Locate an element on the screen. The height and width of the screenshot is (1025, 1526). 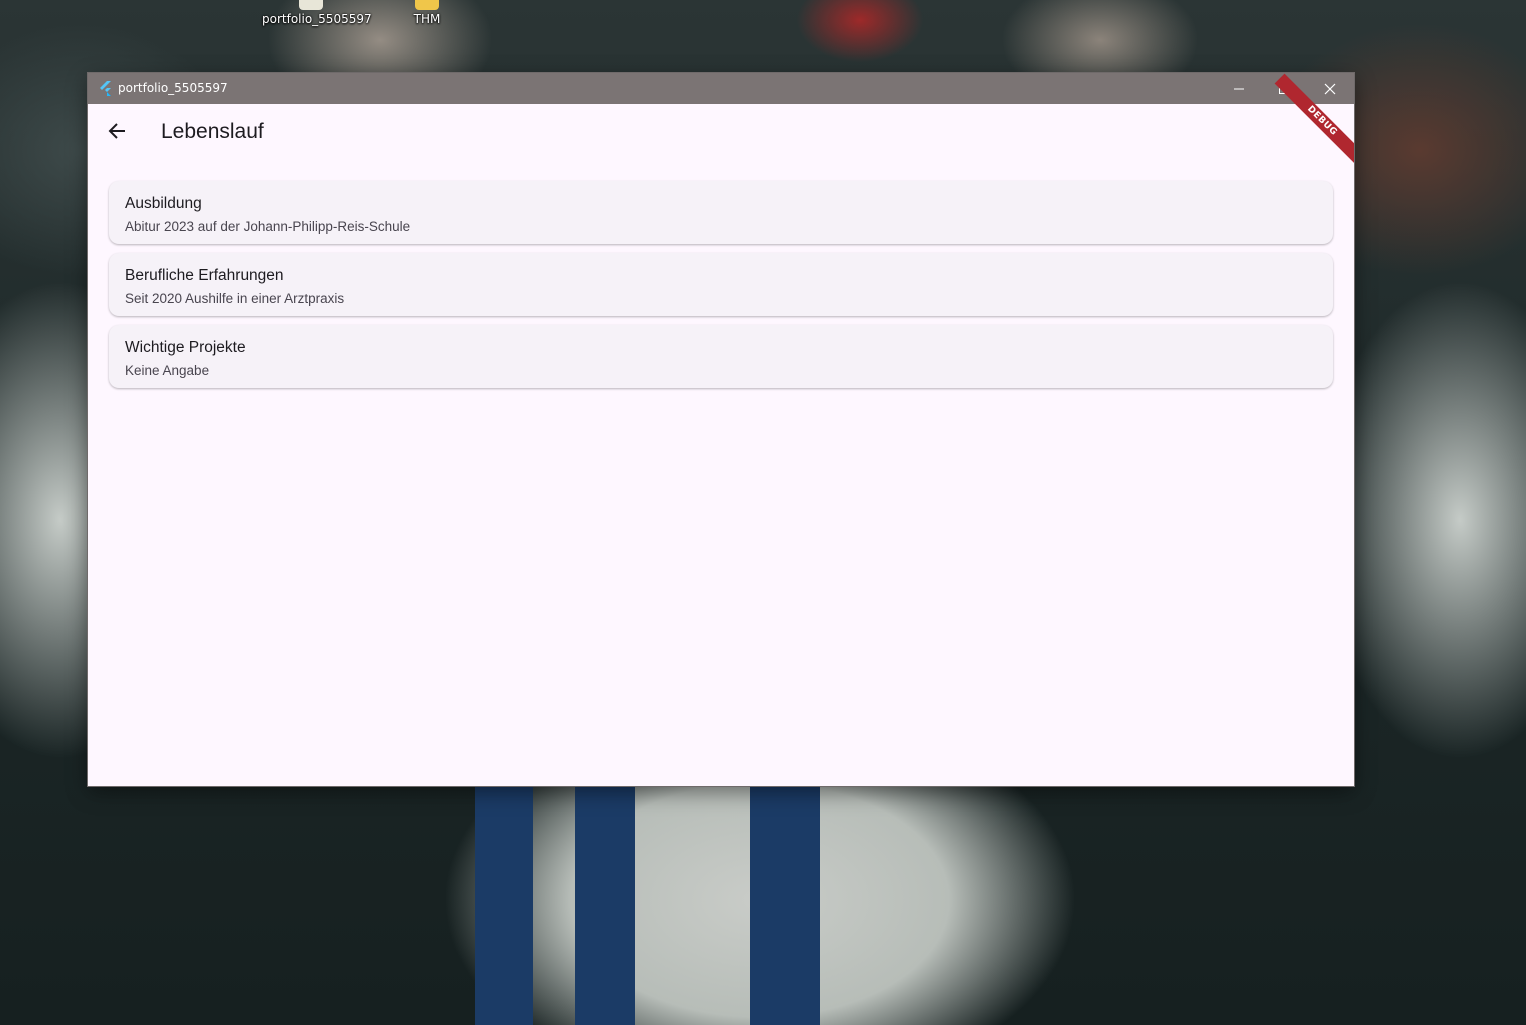
desktop-icon-label: THM is located at coordinates (427, 19).